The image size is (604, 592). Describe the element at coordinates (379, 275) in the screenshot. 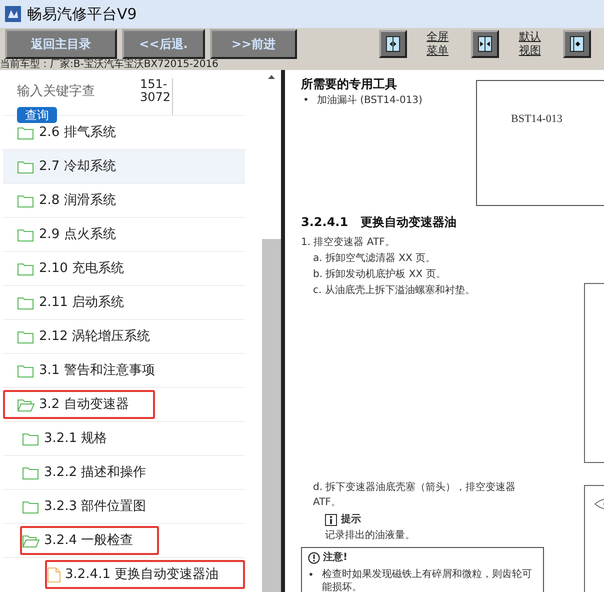

I see `step-text: b. 拆卸发动机底护板 XX 页。` at that location.